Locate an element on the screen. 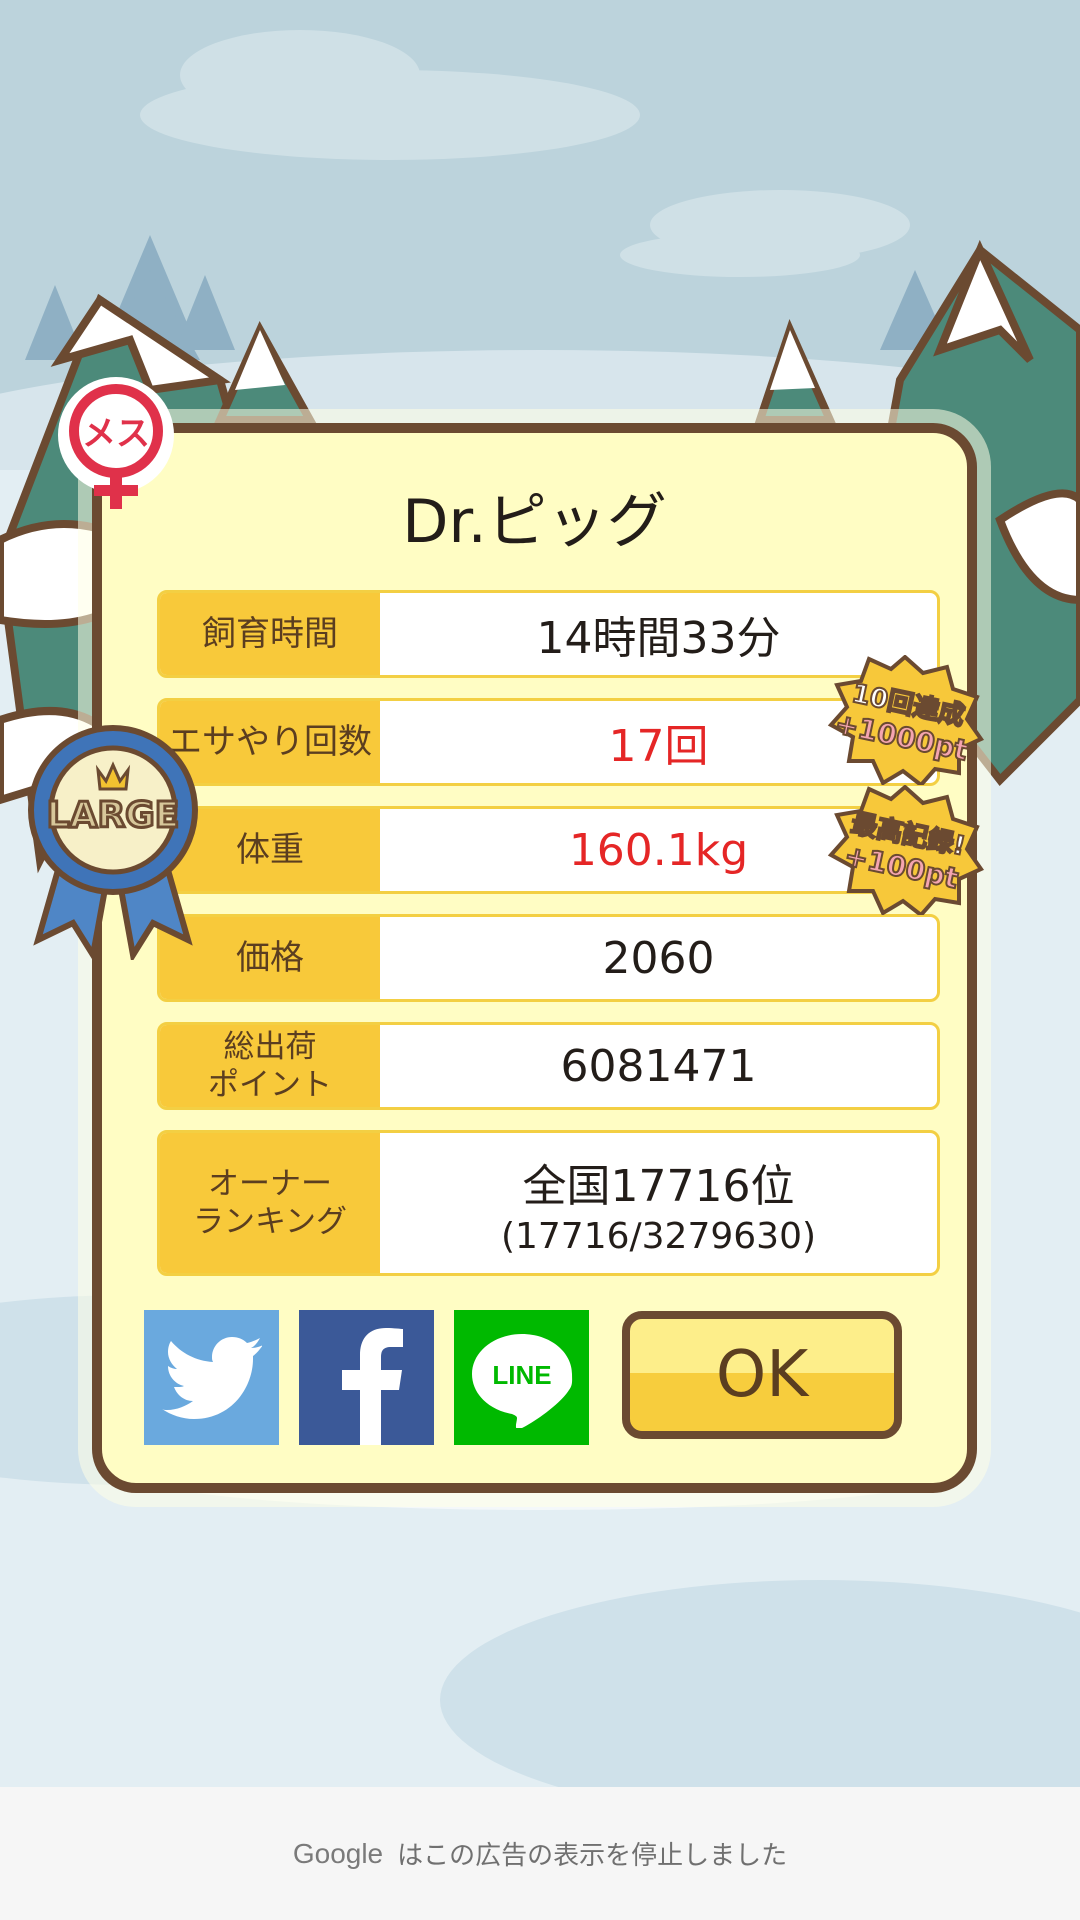 Image resolution: width=1080 pixels, height=1920 pixels. achievement-badge-feed: 10回達成 +1000pt is located at coordinates (905, 721).